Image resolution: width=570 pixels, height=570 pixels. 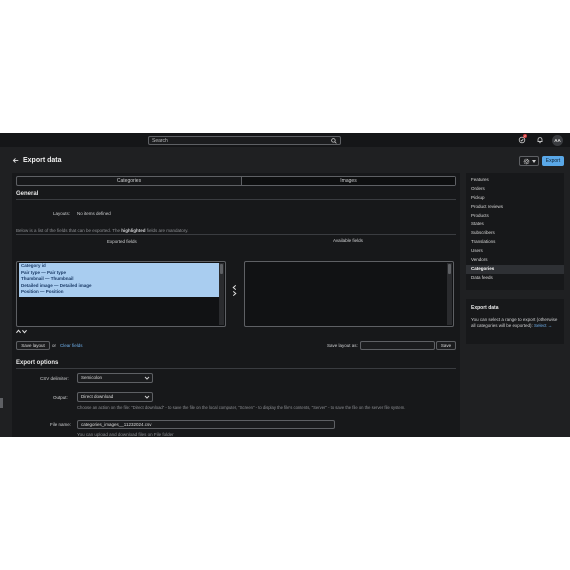 What do you see at coordinates (553, 161) in the screenshot?
I see `export-button: Export` at bounding box center [553, 161].